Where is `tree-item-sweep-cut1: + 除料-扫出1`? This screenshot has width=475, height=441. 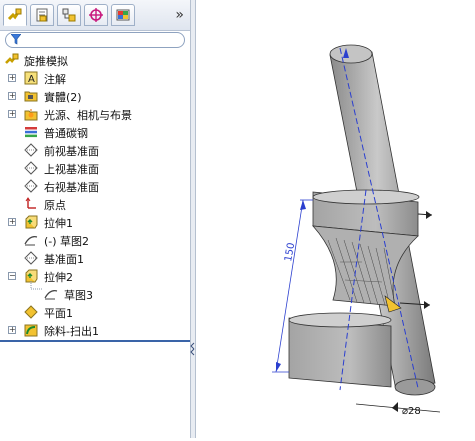 tree-item-sweep-cut1: + 除料-扫出1 is located at coordinates (93, 330).